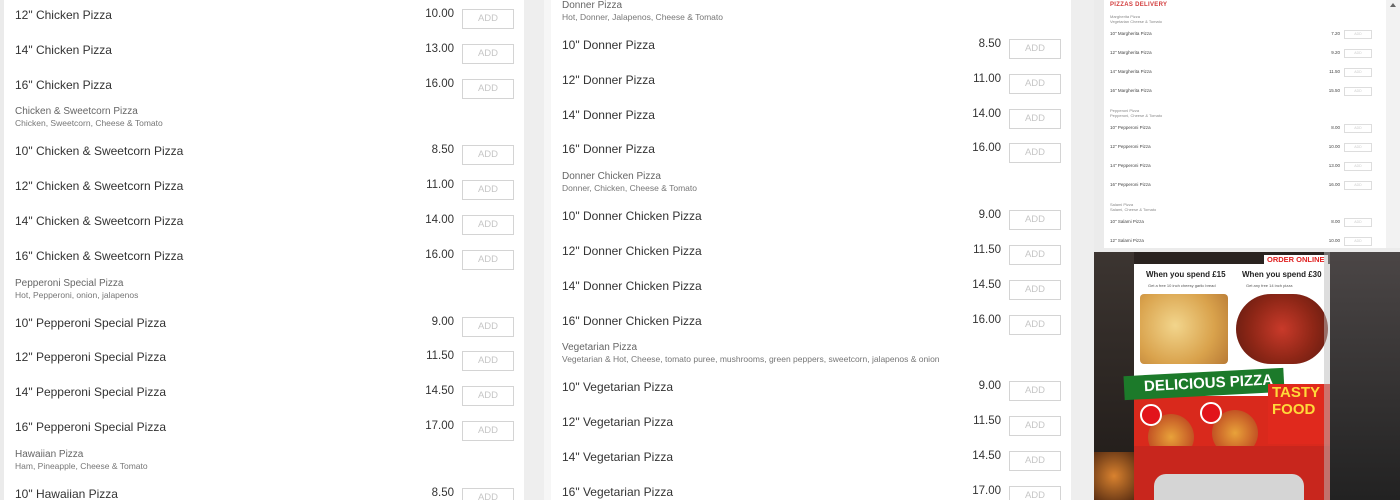 This screenshot has width=1400, height=500. I want to click on item-name: 14" Donner Chicken Pizza, so click(632, 285).